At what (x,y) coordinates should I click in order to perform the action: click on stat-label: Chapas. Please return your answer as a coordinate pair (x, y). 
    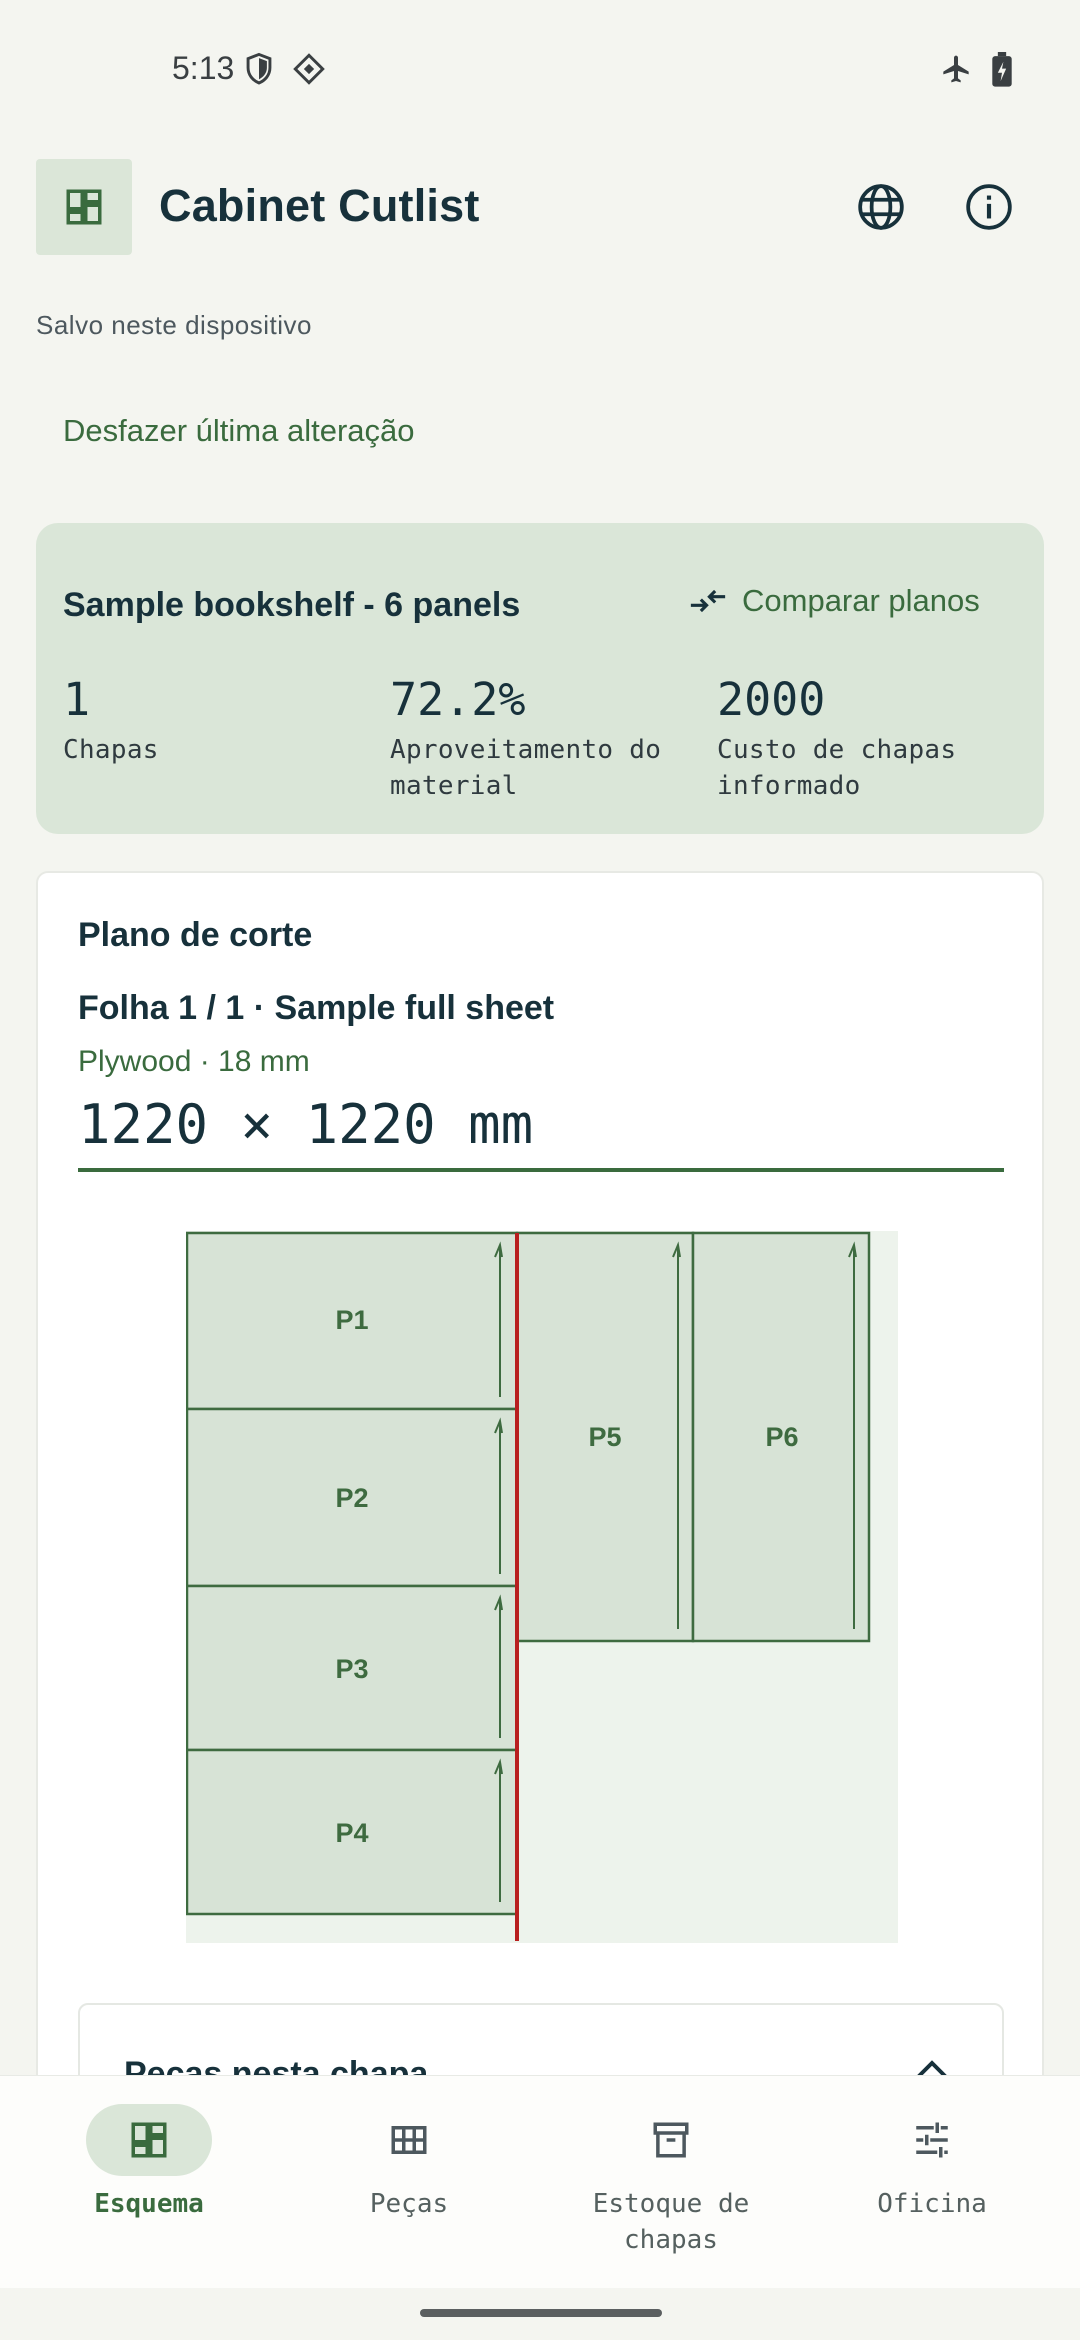
    Looking at the image, I should click on (111, 750).